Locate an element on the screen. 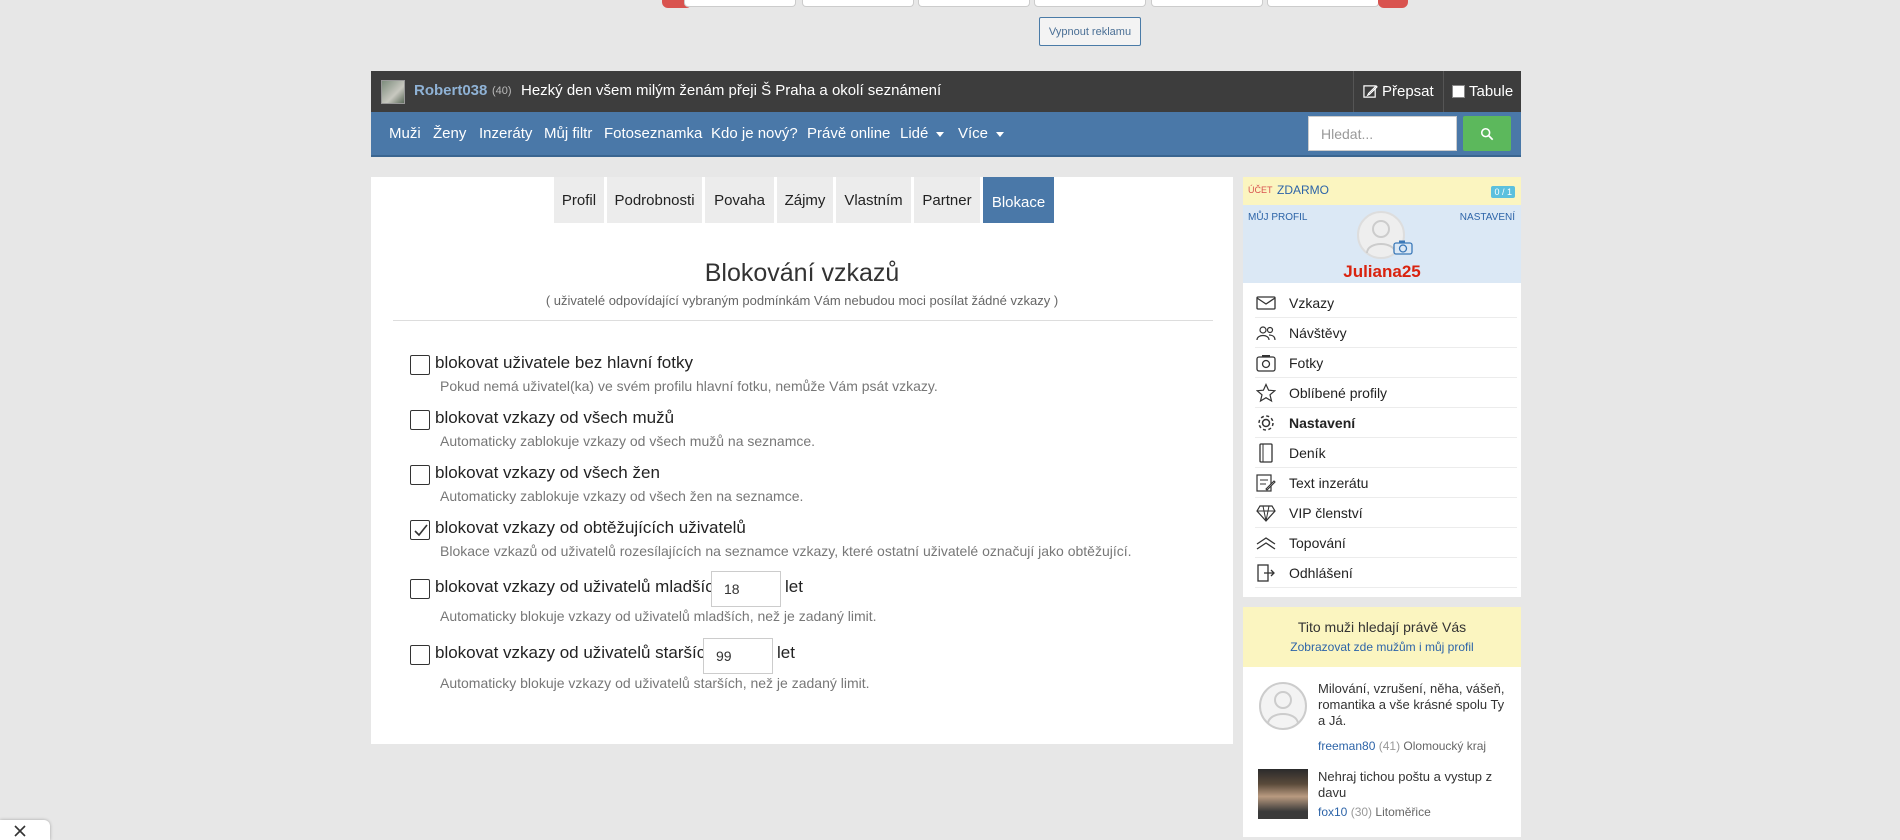 The image size is (1900, 840). nav-item-kdo-je-novy: Kdo je nový? is located at coordinates (754, 133).